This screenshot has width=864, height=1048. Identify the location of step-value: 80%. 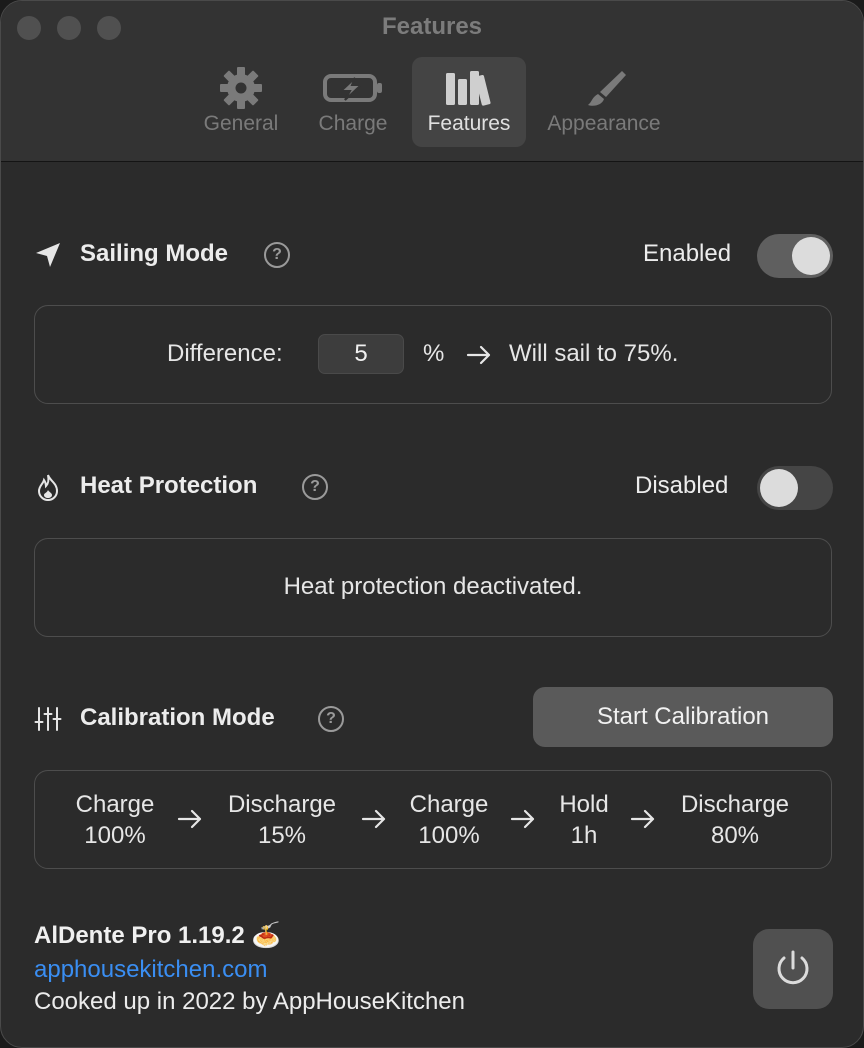
(735, 835).